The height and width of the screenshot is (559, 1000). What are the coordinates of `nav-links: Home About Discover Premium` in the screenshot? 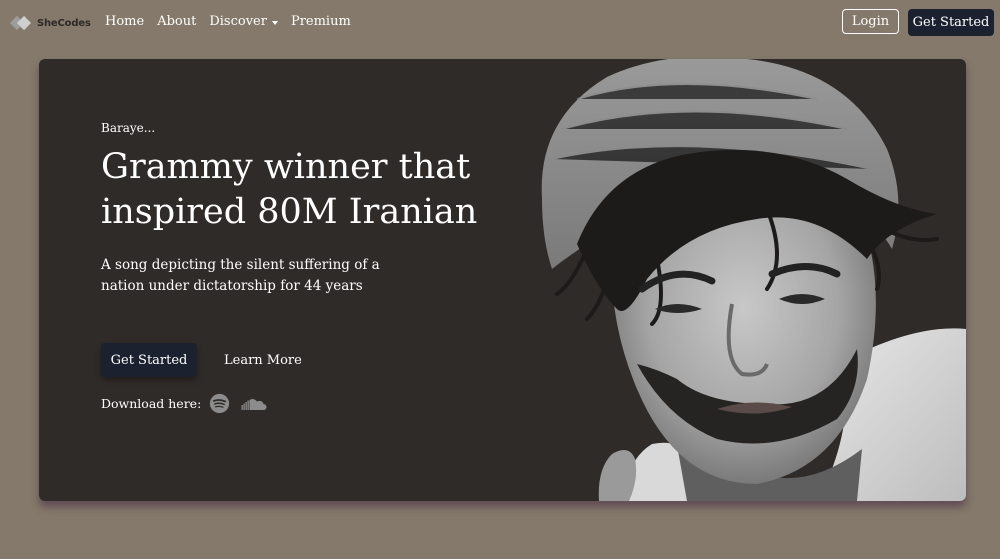 It's located at (234, 21).